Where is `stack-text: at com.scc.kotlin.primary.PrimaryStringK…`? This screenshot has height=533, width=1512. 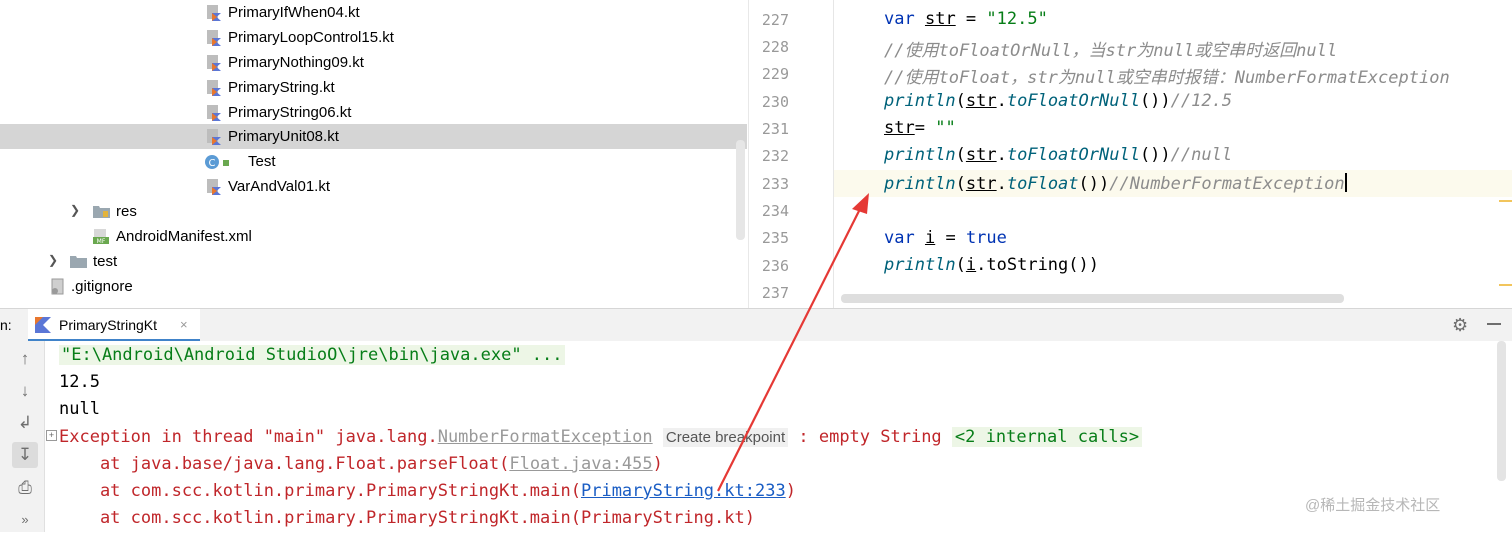 stack-text: at com.scc.kotlin.primary.PrimaryStringK… is located at coordinates (320, 491).